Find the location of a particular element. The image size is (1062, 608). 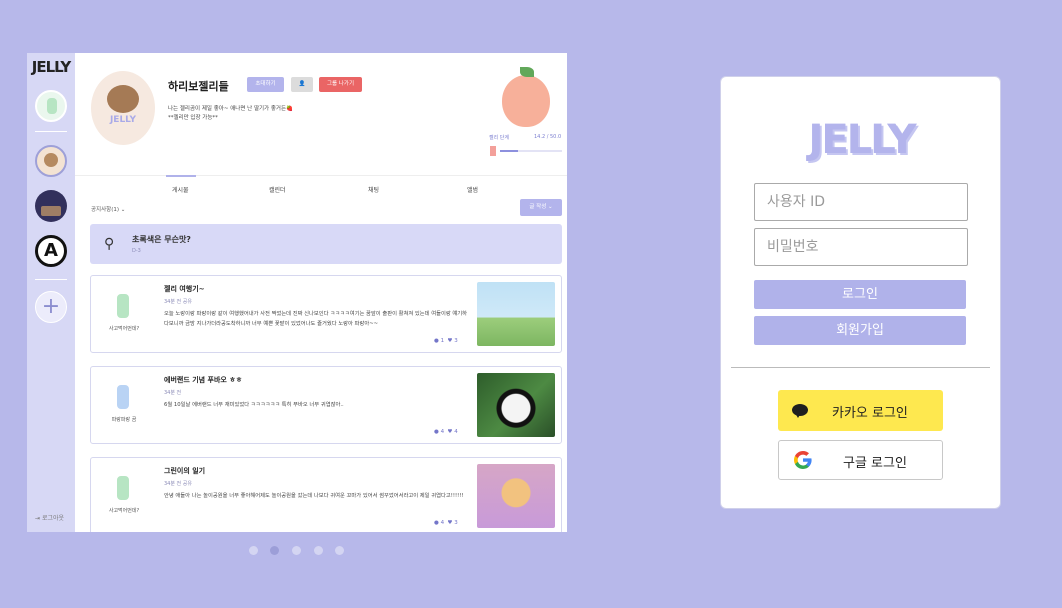

post-title: 에버랜드 기념 푸바오 ㅎㅎ is located at coordinates (203, 380).